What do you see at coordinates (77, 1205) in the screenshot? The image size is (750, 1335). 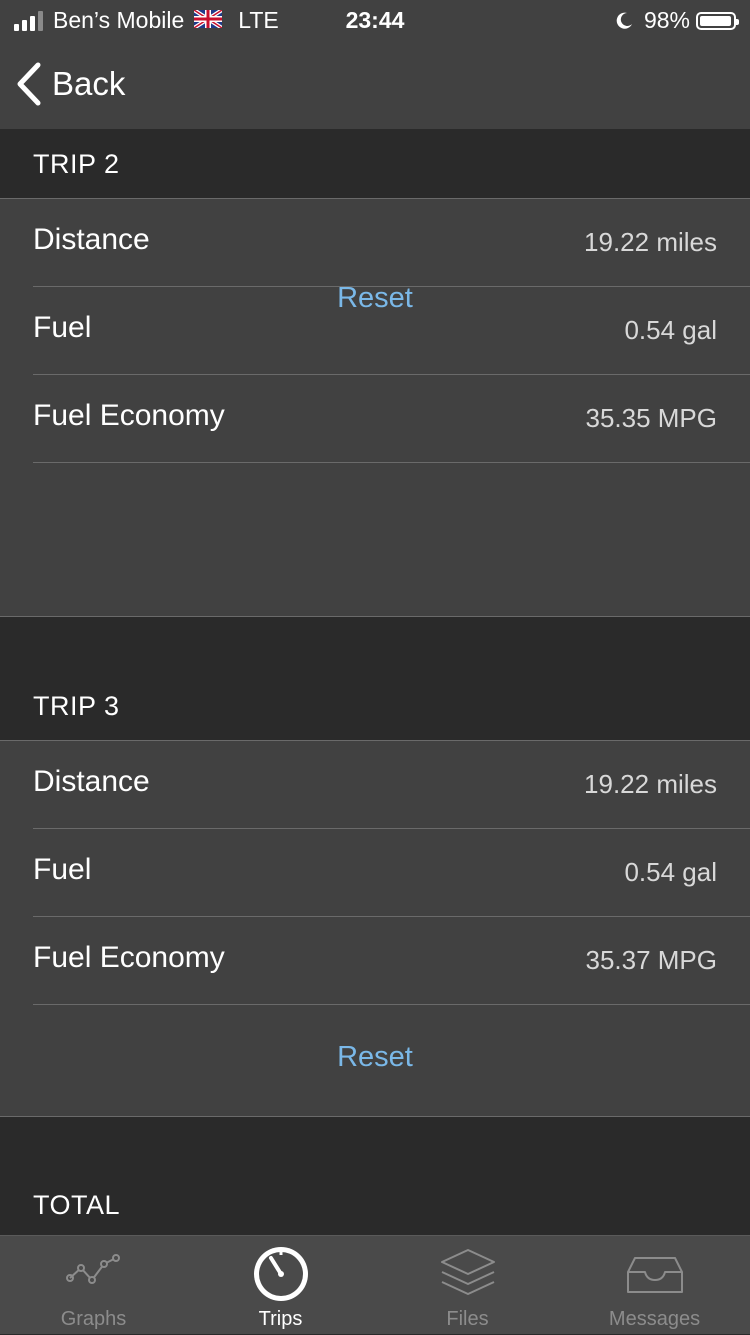 I see `section-title: TOTAL` at bounding box center [77, 1205].